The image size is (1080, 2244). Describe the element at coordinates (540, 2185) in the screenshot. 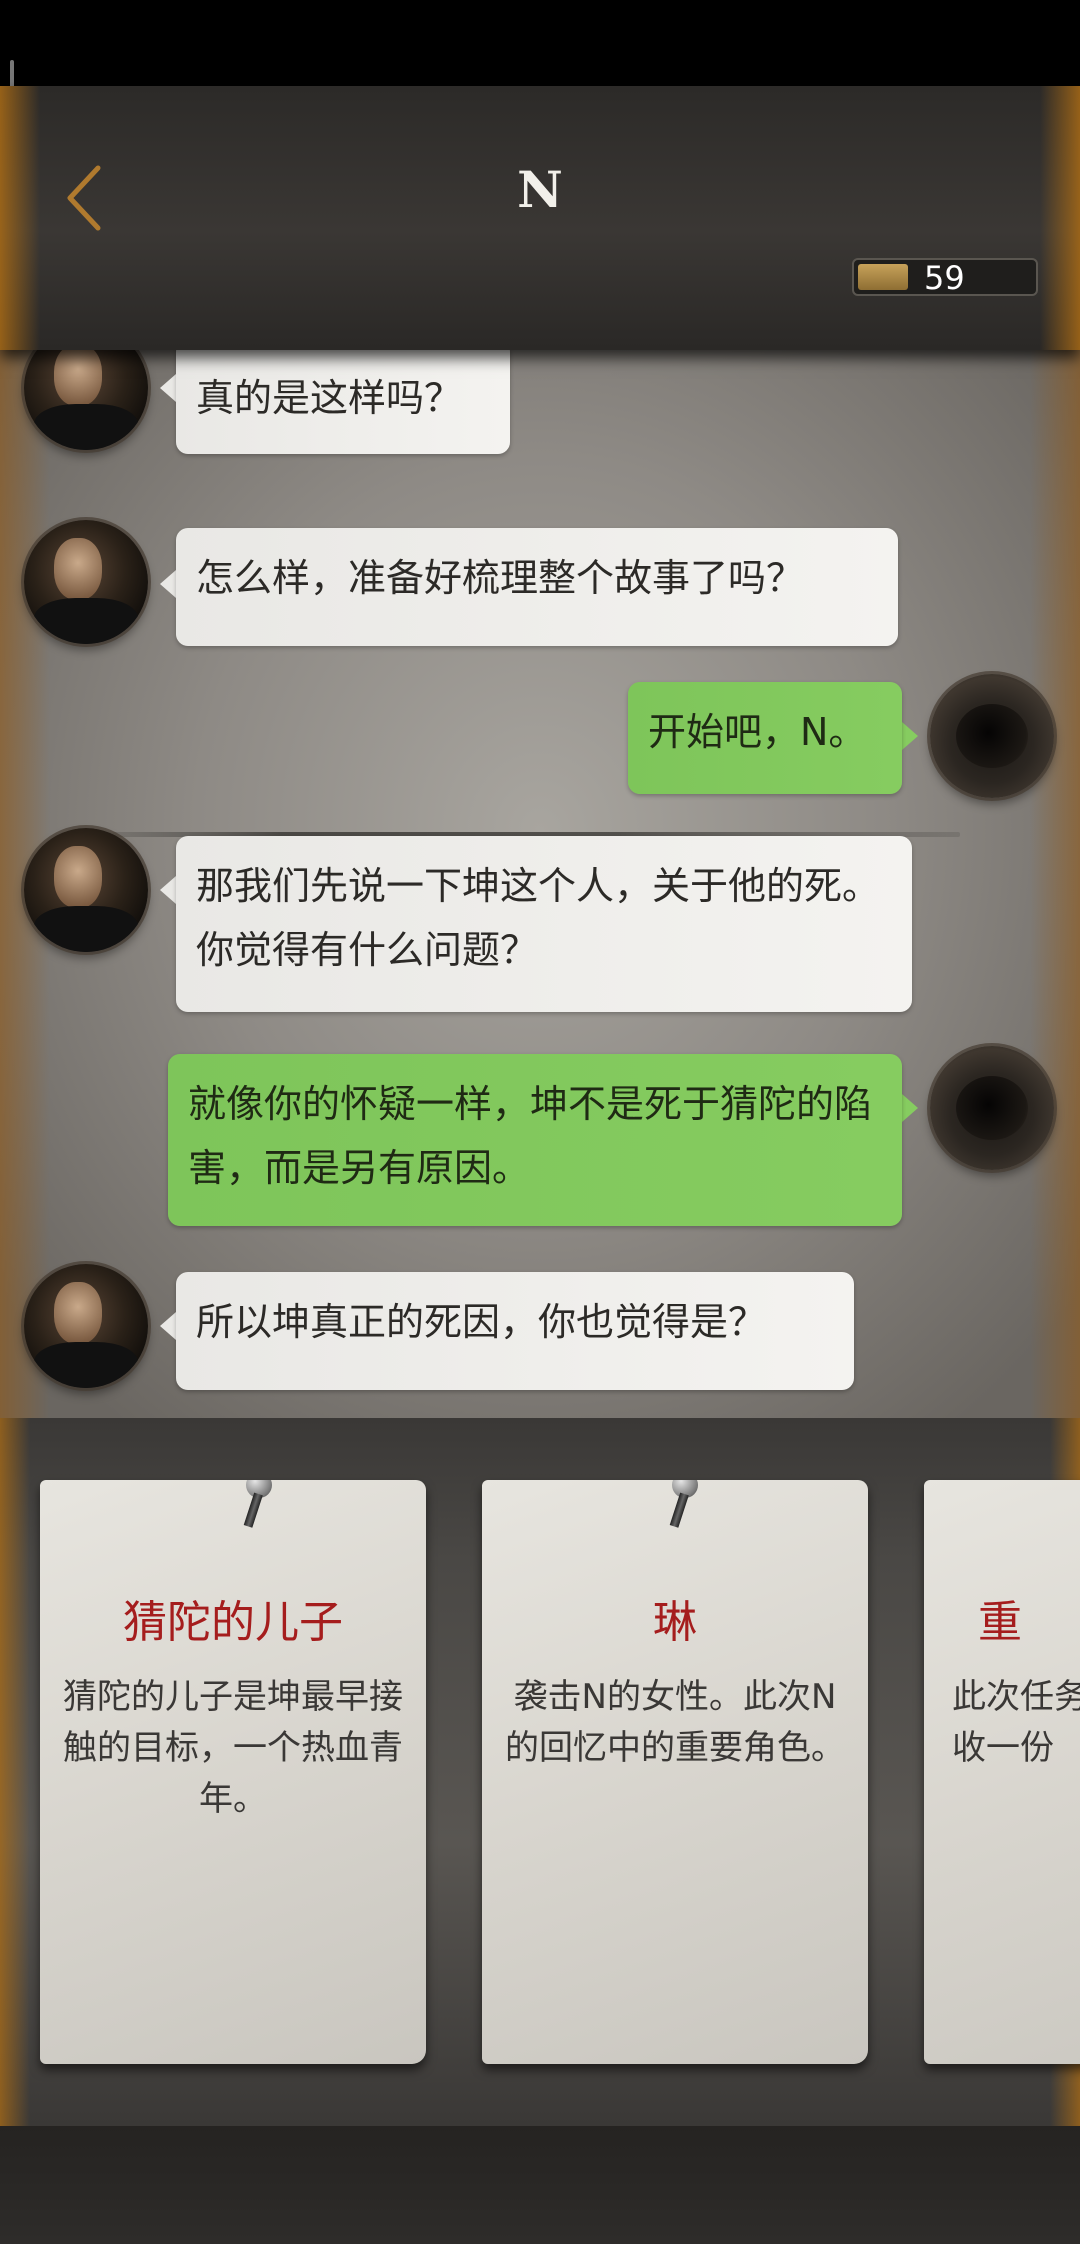

I see `bottom-bar` at that location.